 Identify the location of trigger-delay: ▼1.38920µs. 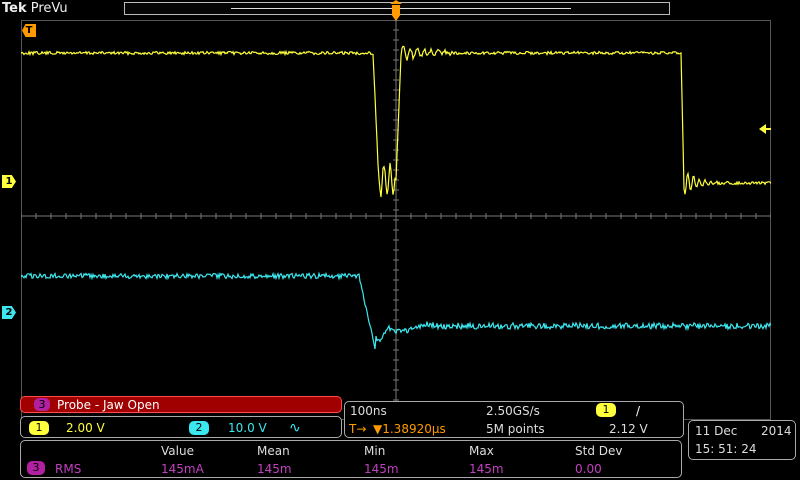
(409, 429).